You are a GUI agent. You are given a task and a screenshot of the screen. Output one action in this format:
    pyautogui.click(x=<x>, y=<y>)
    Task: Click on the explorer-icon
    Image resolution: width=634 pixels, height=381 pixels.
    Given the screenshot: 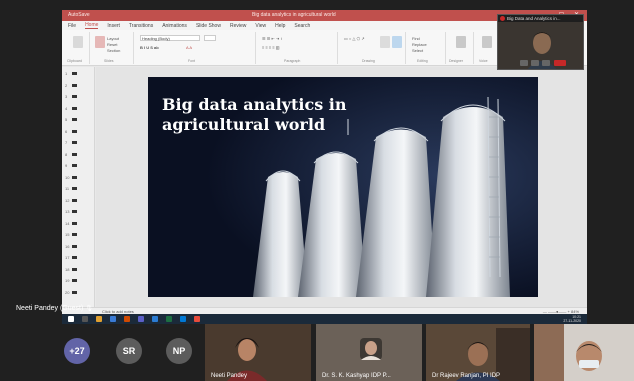 What is the action you would take?
    pyautogui.click(x=99, y=319)
    